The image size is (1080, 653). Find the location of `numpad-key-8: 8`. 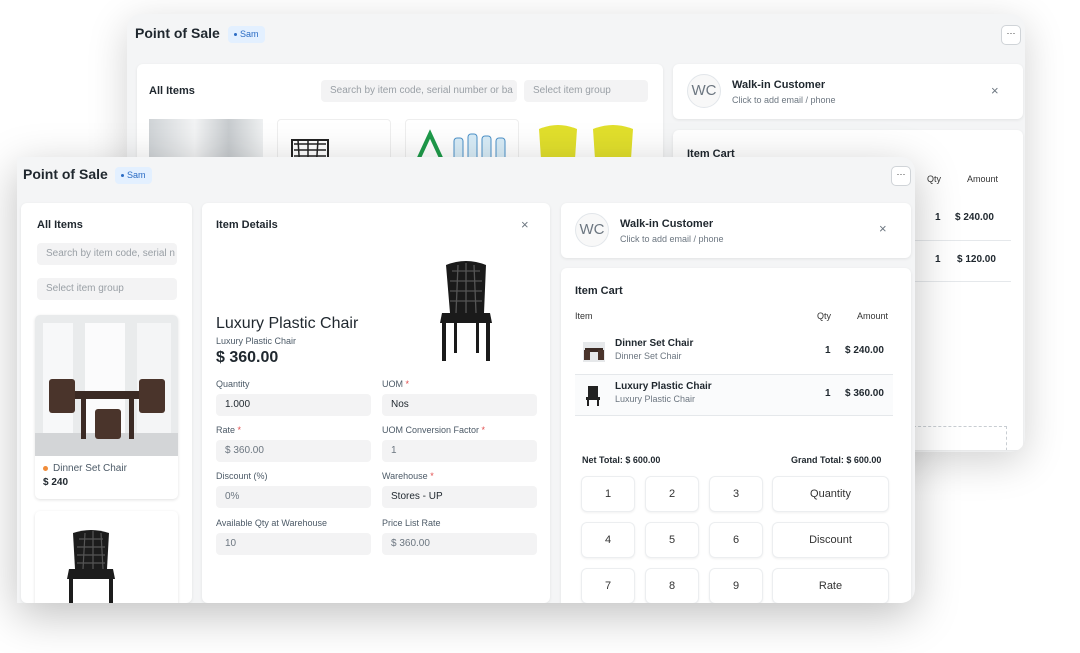

numpad-key-8: 8 is located at coordinates (672, 585).